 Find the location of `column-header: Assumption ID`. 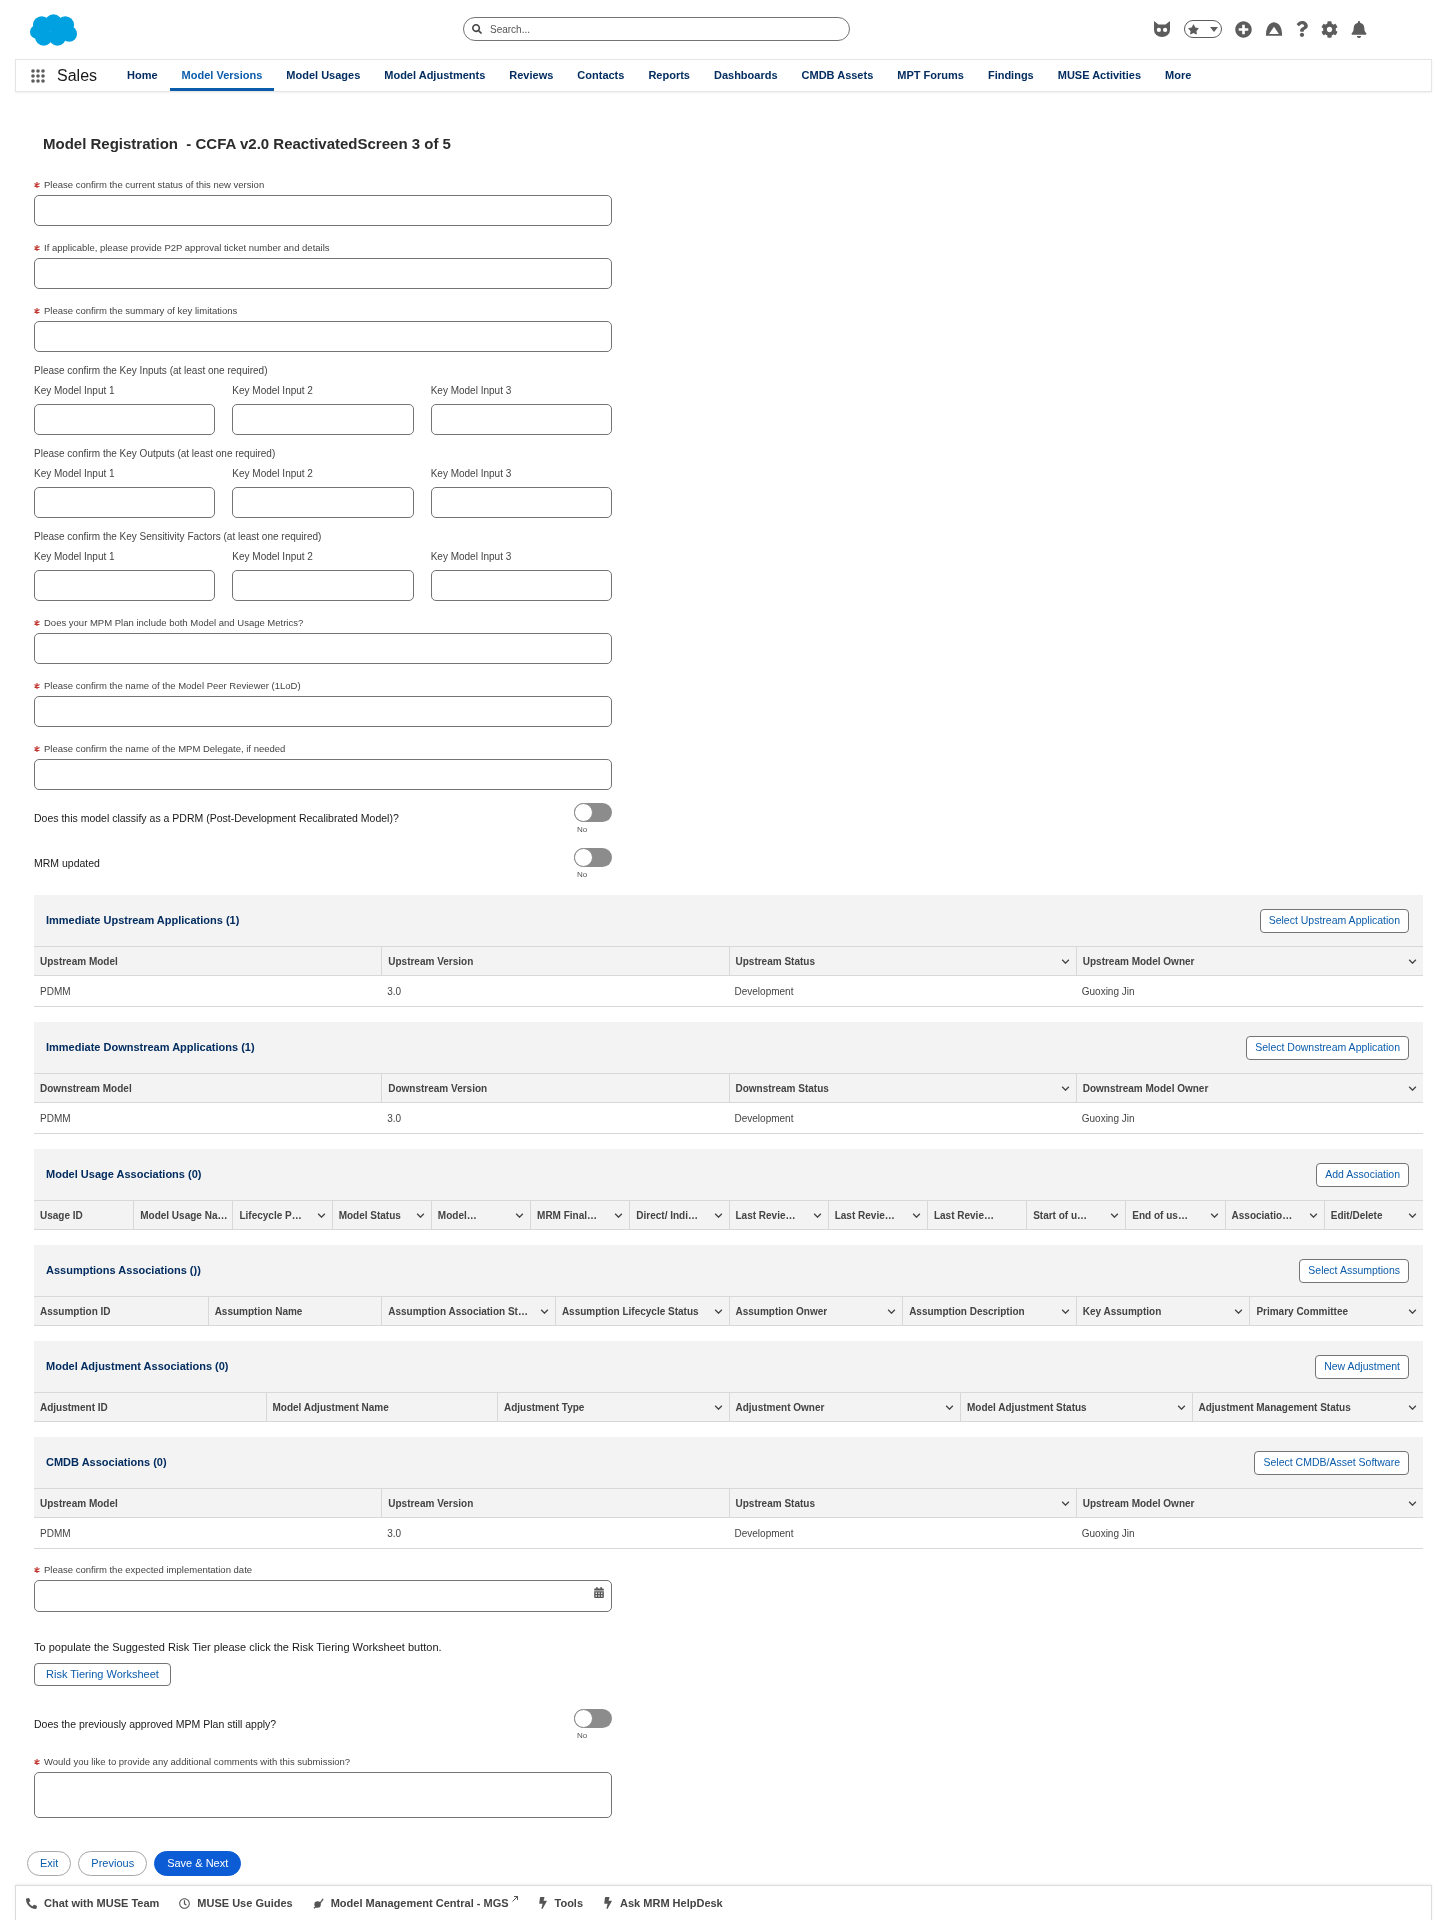

column-header: Assumption ID is located at coordinates (75, 1311).